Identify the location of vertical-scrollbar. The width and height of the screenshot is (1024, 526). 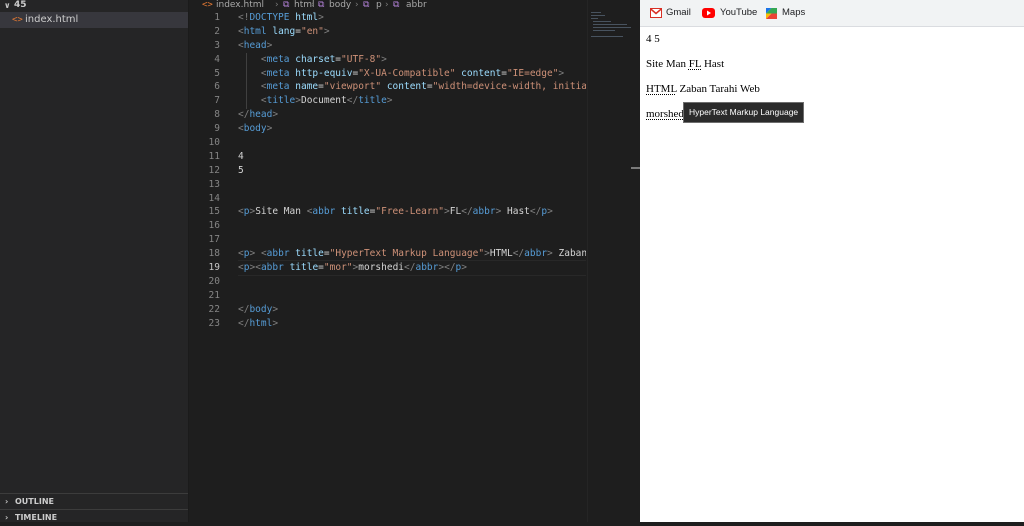
(635, 261).